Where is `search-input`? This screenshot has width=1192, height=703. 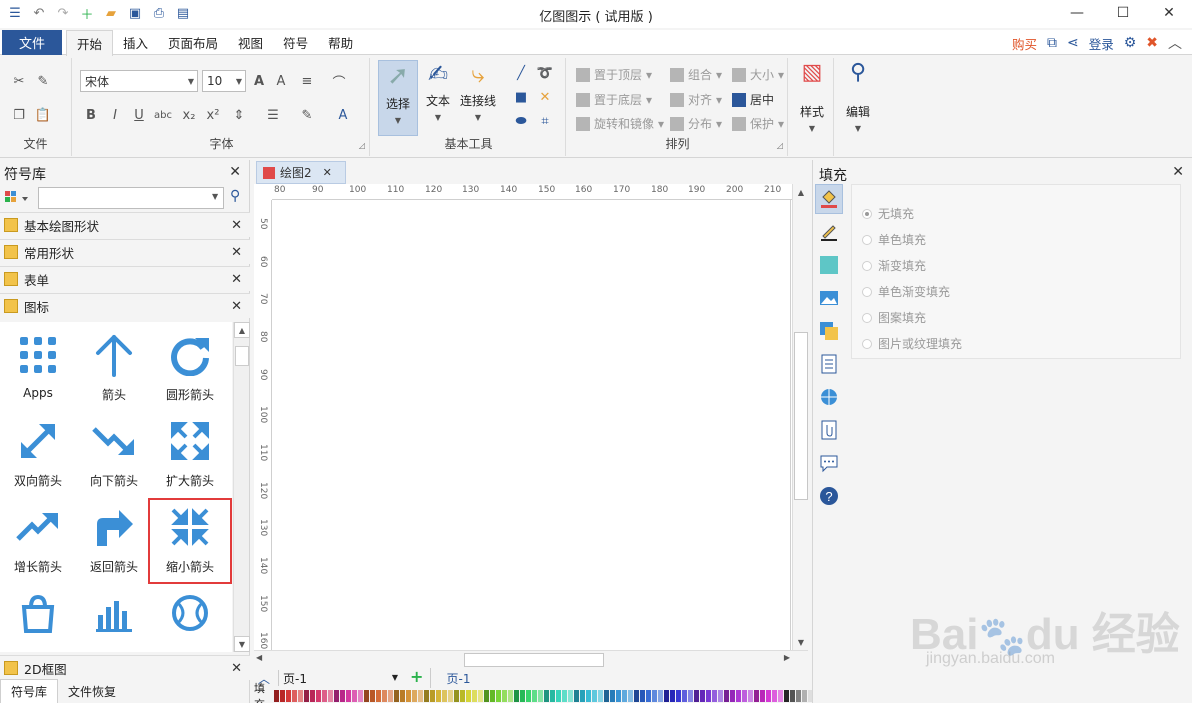 search-input is located at coordinates (131, 198).